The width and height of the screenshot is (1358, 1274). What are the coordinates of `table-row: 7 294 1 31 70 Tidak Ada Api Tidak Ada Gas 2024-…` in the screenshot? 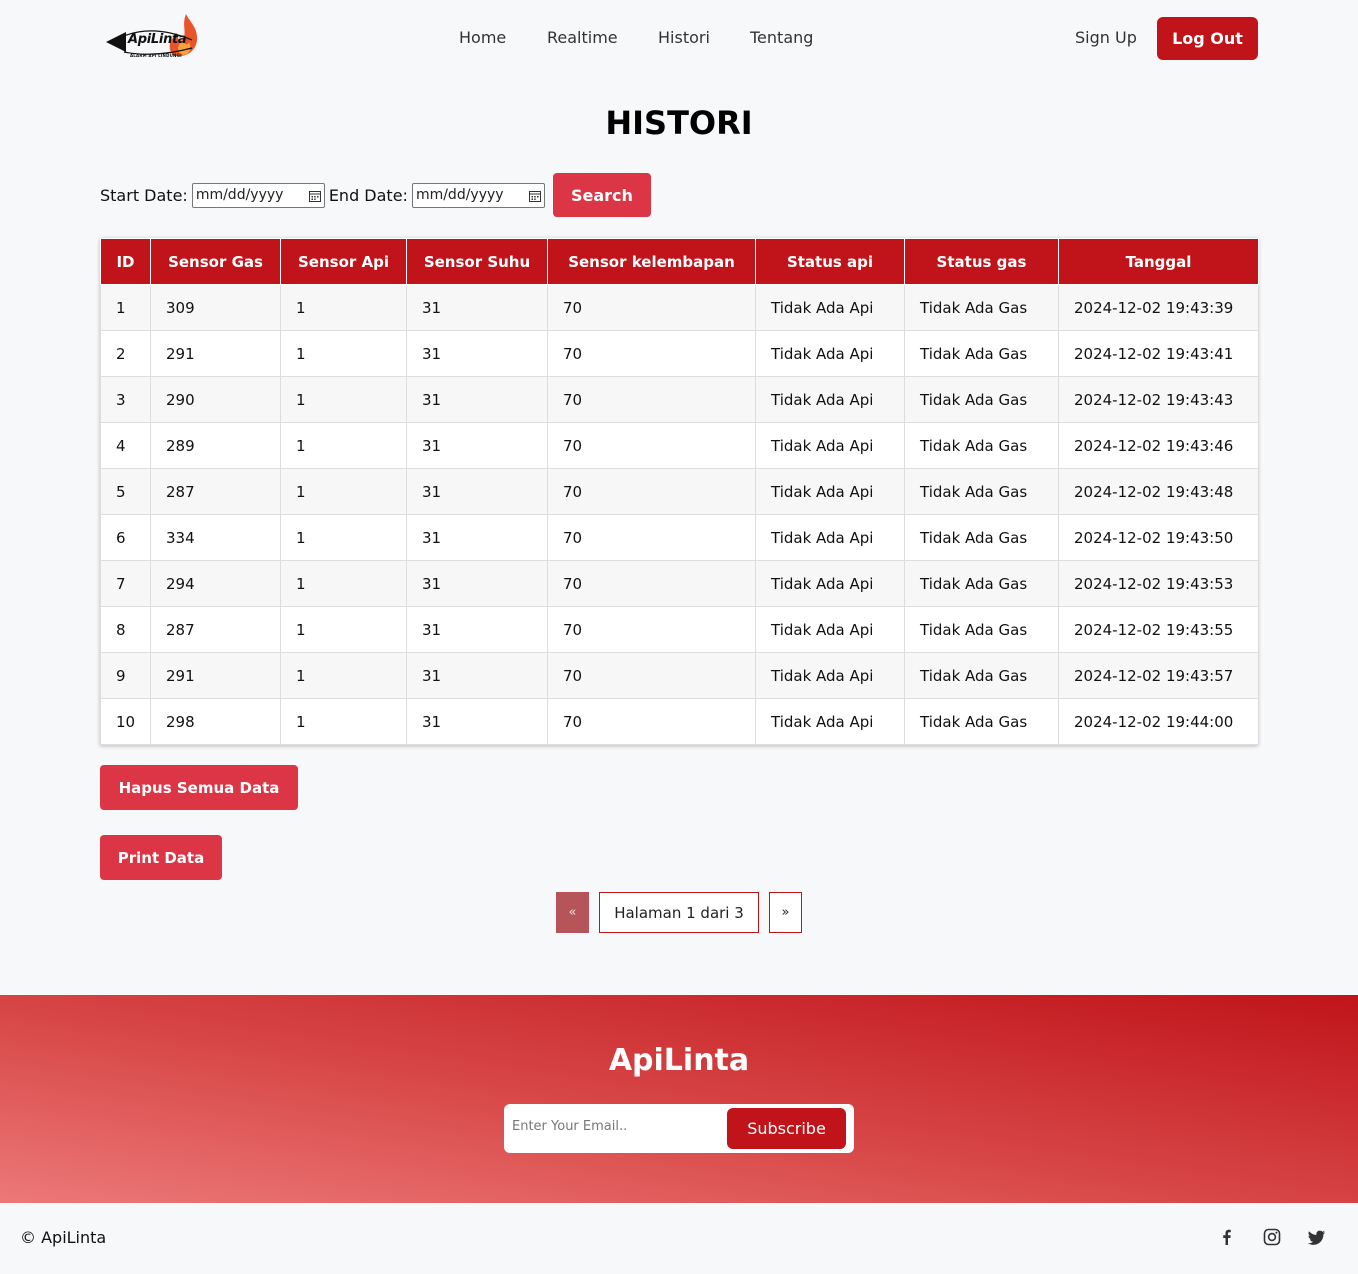 It's located at (679, 583).